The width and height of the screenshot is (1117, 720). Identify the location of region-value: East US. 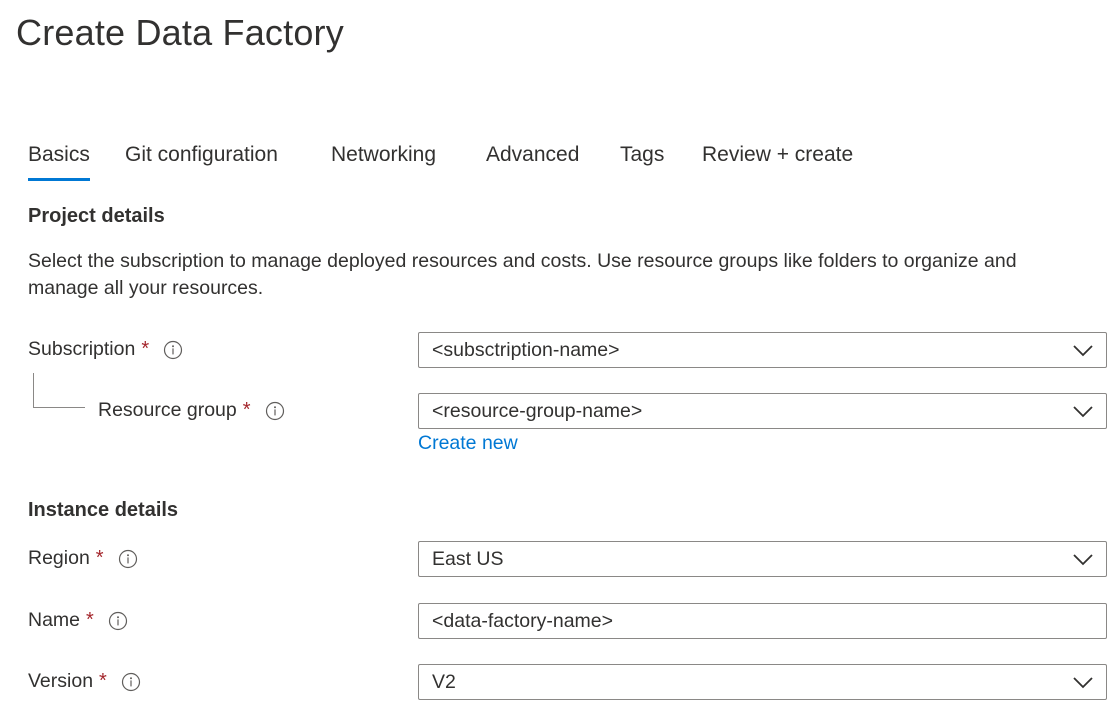
(468, 558).